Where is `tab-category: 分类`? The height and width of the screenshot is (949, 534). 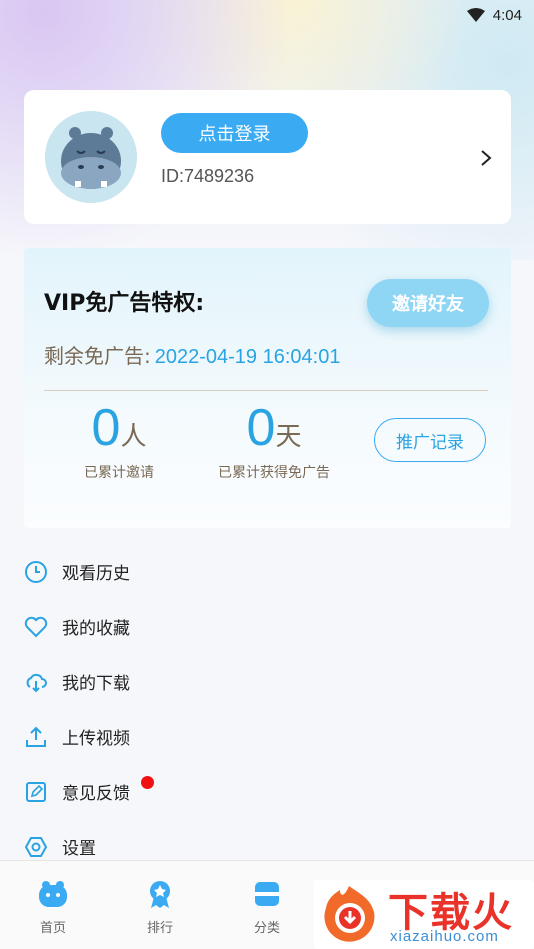
tab-category: 分类 is located at coordinates (267, 907).